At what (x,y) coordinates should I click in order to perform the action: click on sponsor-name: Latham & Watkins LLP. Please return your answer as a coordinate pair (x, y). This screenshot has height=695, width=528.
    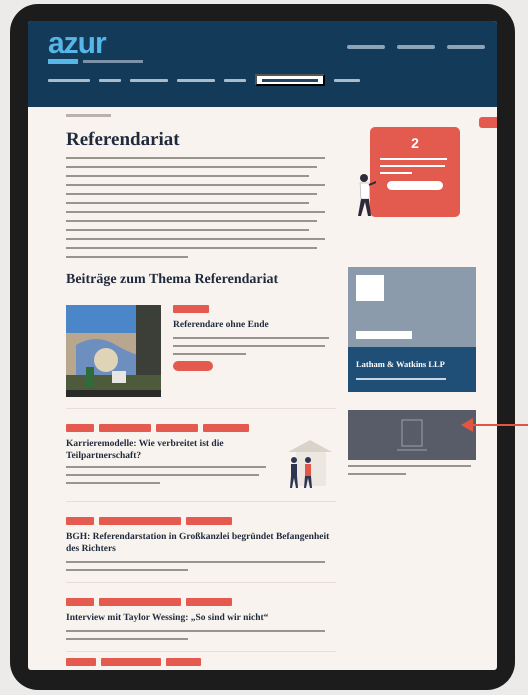
    Looking at the image, I should click on (401, 364).